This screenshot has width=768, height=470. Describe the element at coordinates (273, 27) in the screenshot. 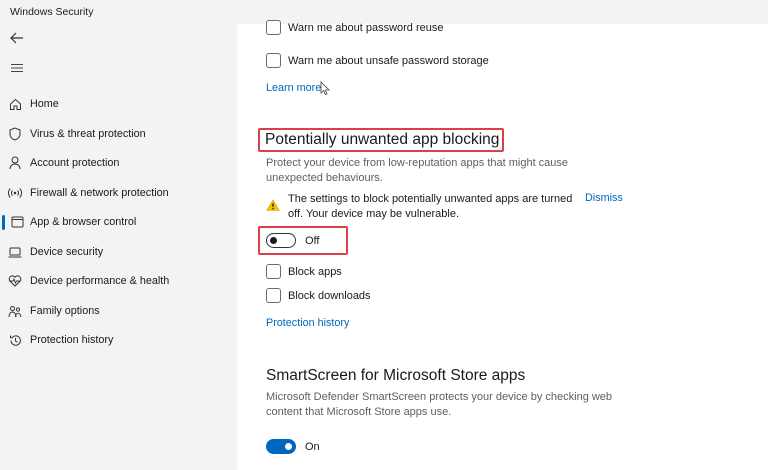

I see `password-reuse-checkbox` at that location.